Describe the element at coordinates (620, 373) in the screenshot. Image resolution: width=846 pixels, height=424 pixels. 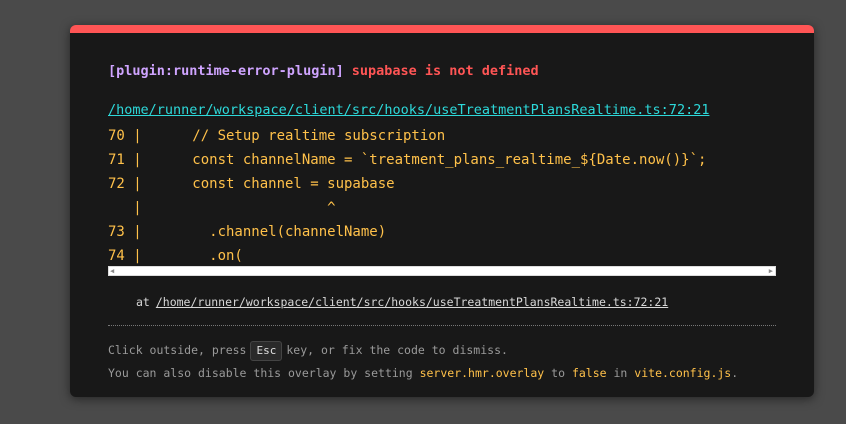
I see `tip-text: in` at that location.